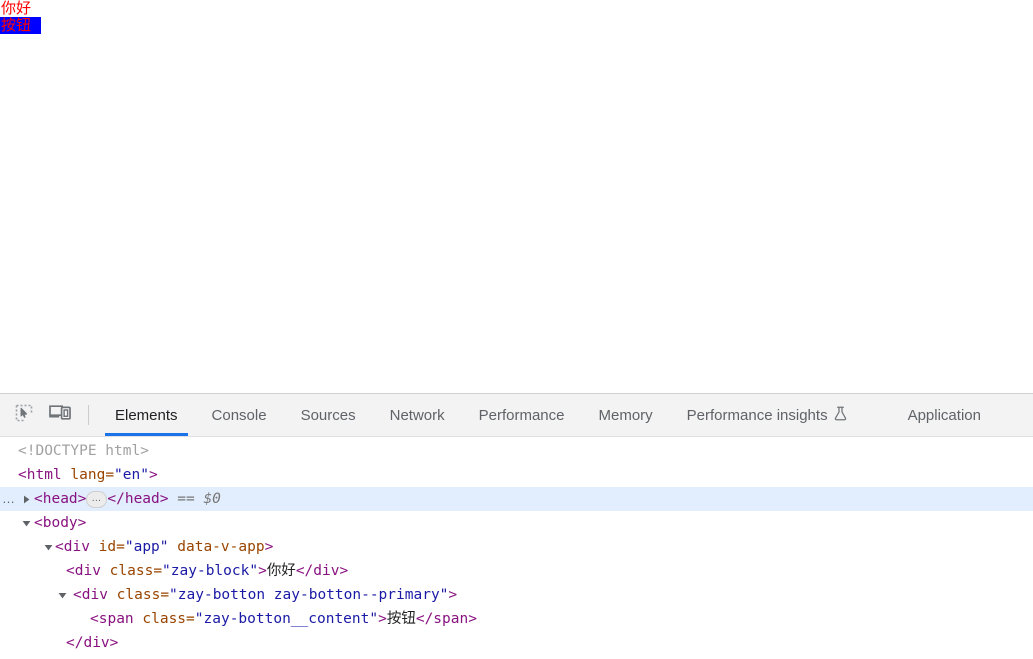 Image resolution: width=1033 pixels, height=659 pixels. I want to click on tab-application: Application, so click(944, 415).